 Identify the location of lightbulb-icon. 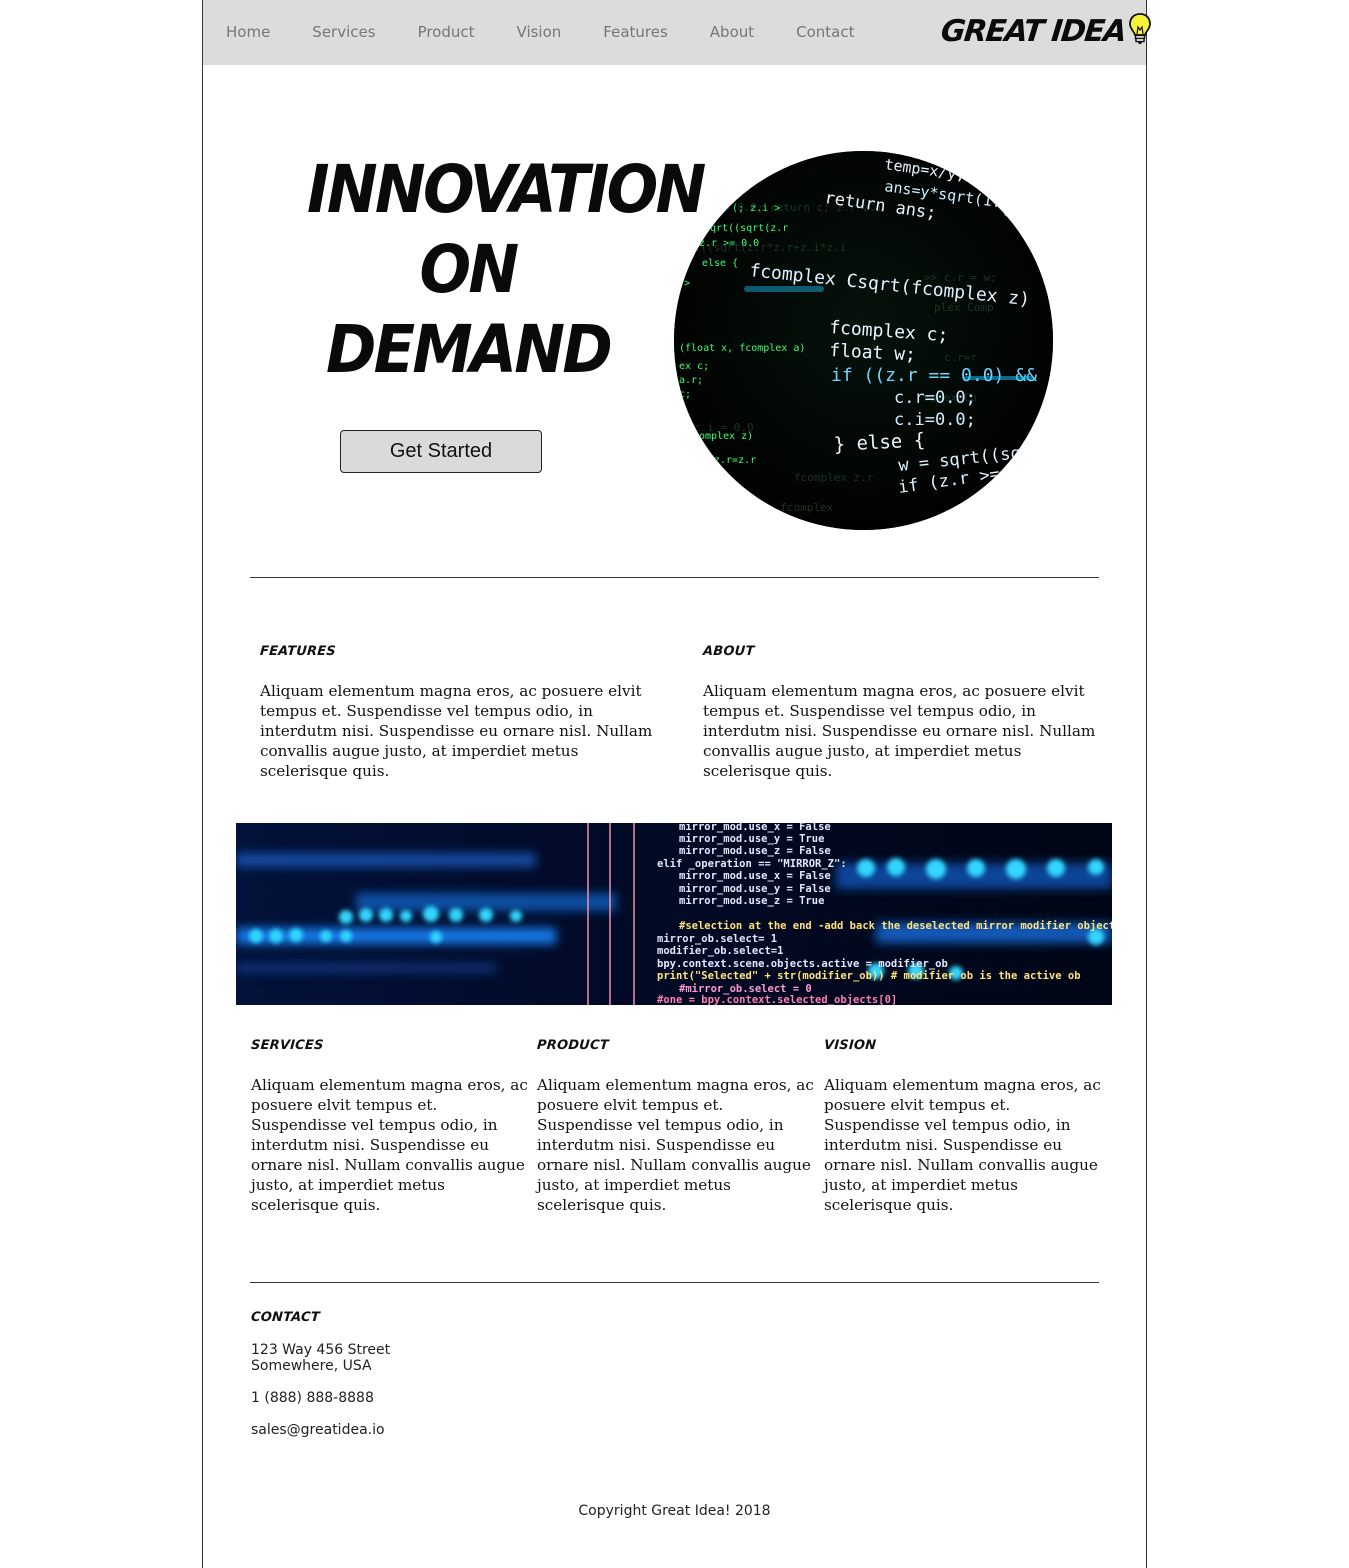
(1140, 28).